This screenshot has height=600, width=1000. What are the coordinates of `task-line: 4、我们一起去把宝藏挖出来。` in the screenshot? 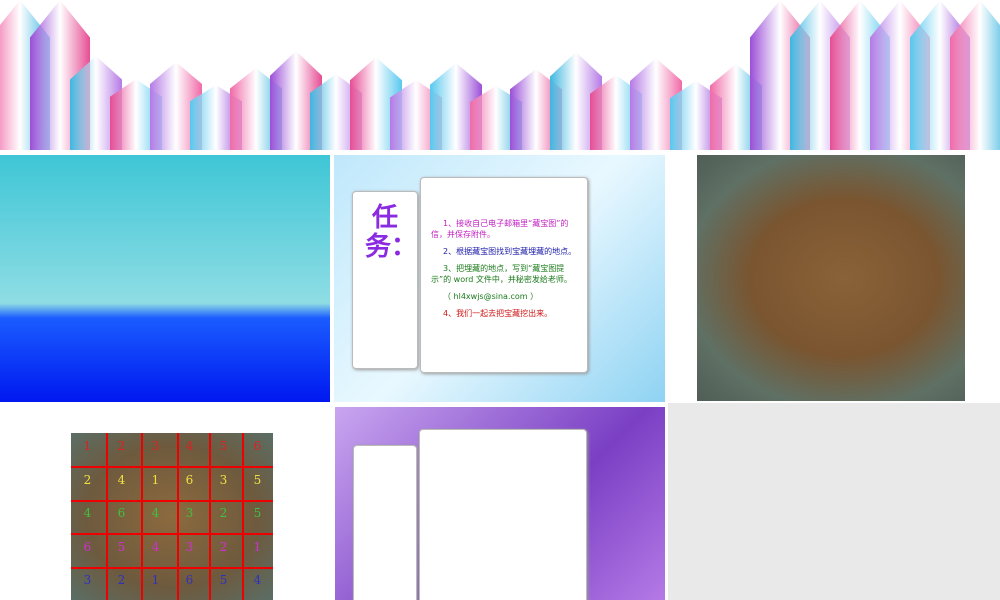 It's located at (498, 313).